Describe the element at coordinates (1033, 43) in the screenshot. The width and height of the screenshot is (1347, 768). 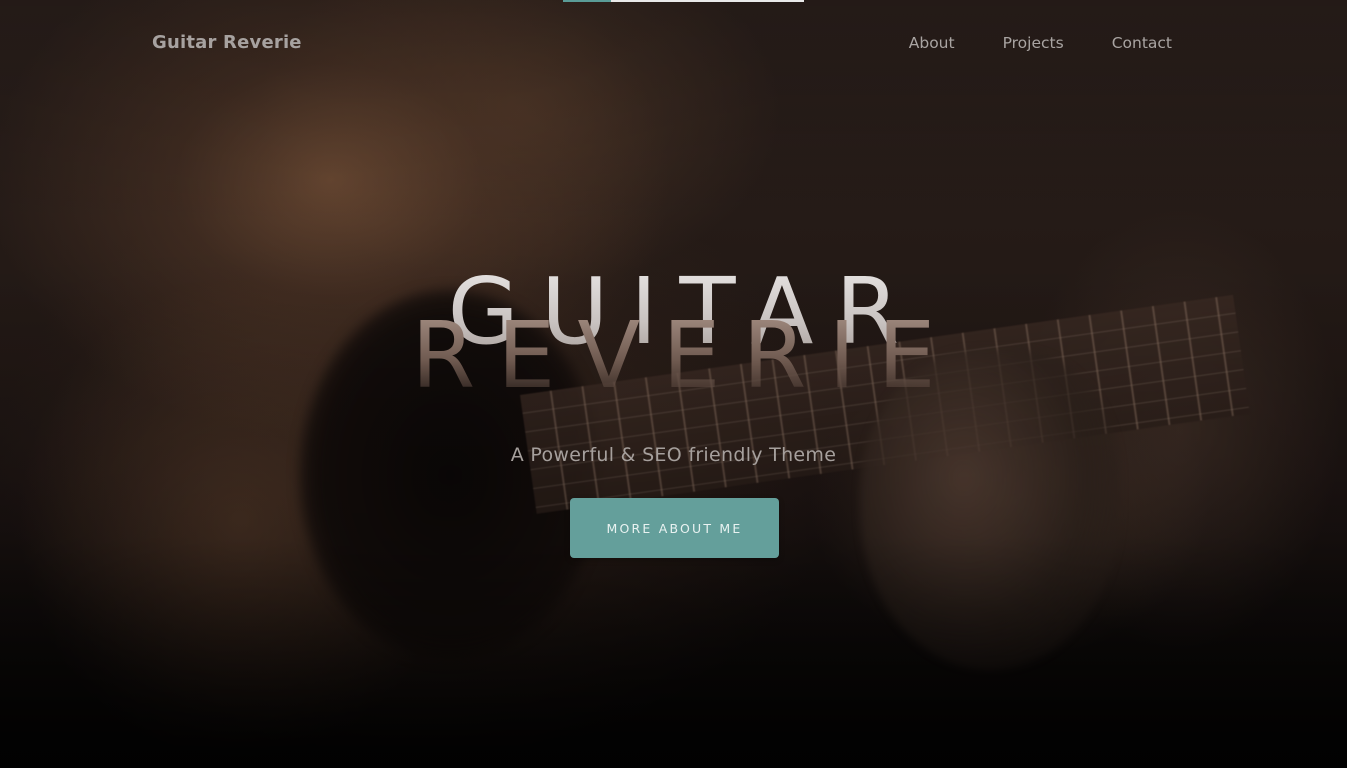
I see `nav-link-projects: Projects` at that location.